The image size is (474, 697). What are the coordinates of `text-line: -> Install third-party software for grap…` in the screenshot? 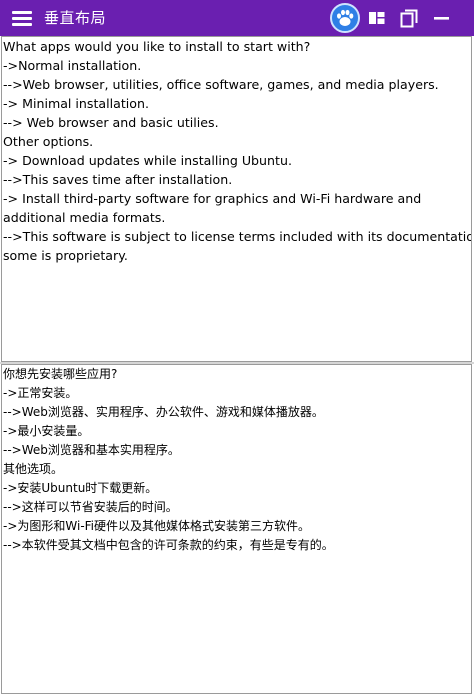 It's located at (212, 198).